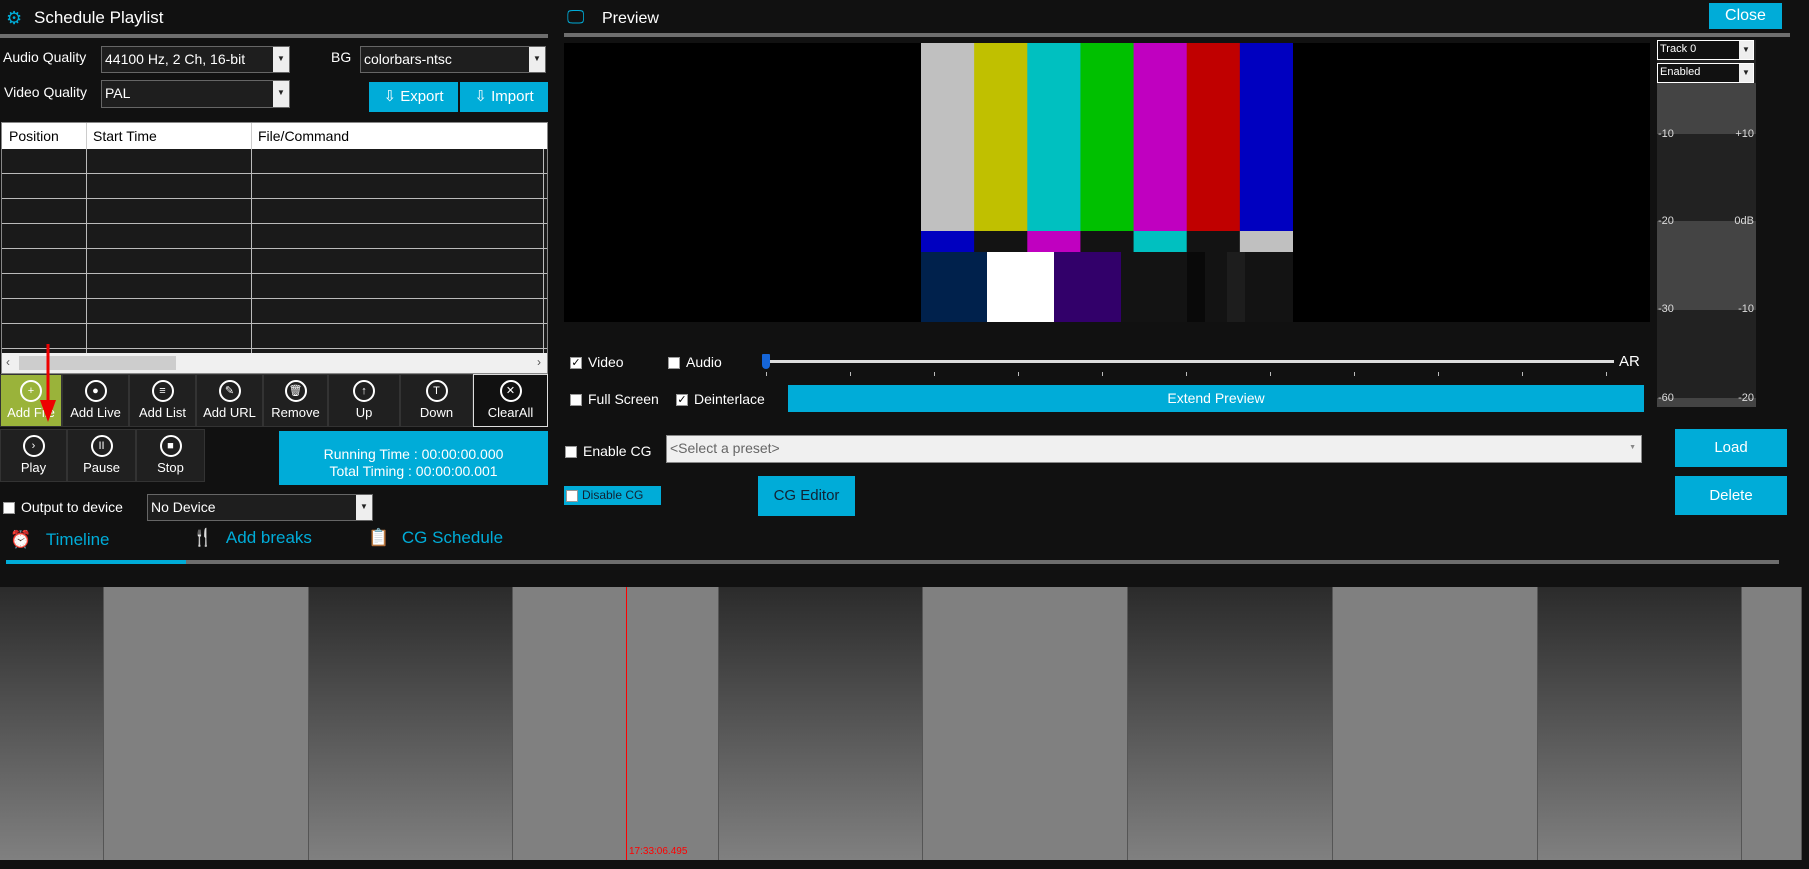  Describe the element at coordinates (77, 539) in the screenshot. I see `tab-label: Timeline` at that location.